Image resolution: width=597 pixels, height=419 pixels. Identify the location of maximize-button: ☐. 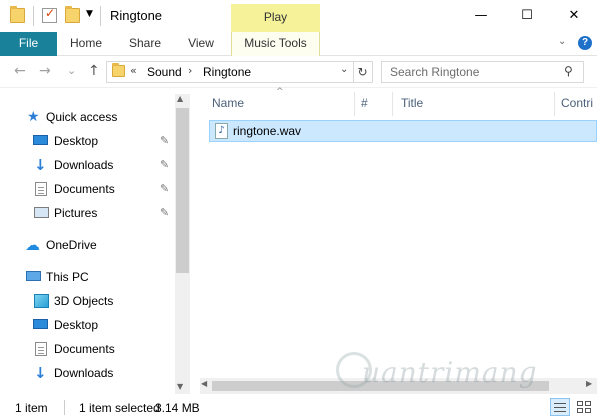
(527, 15).